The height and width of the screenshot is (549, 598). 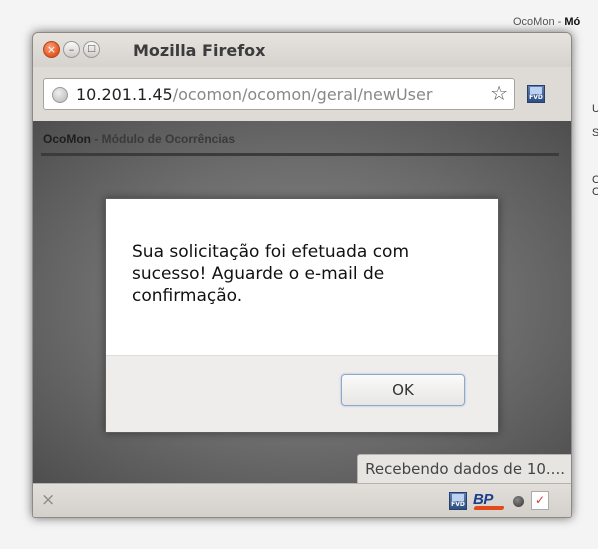 What do you see at coordinates (489, 508) in the screenshot?
I see `bp-swoosh-icon` at bounding box center [489, 508].